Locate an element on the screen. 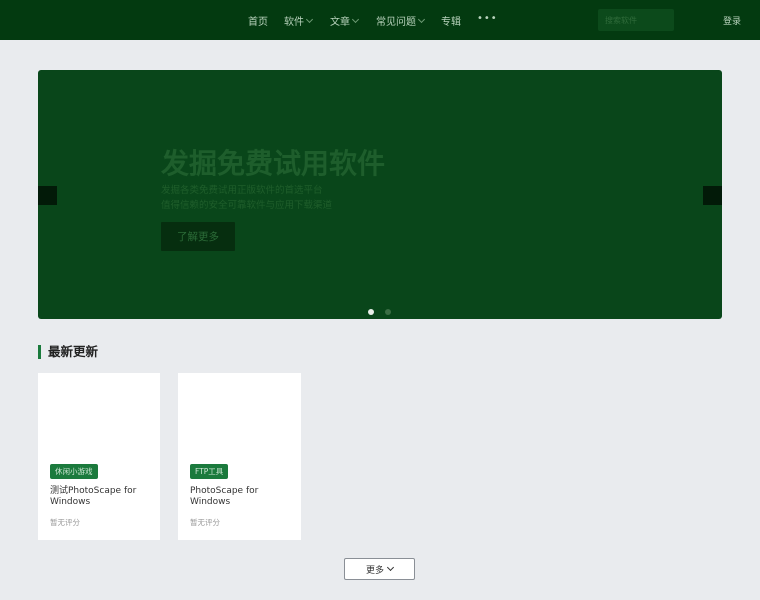  carousel-prev-button is located at coordinates (47, 195).